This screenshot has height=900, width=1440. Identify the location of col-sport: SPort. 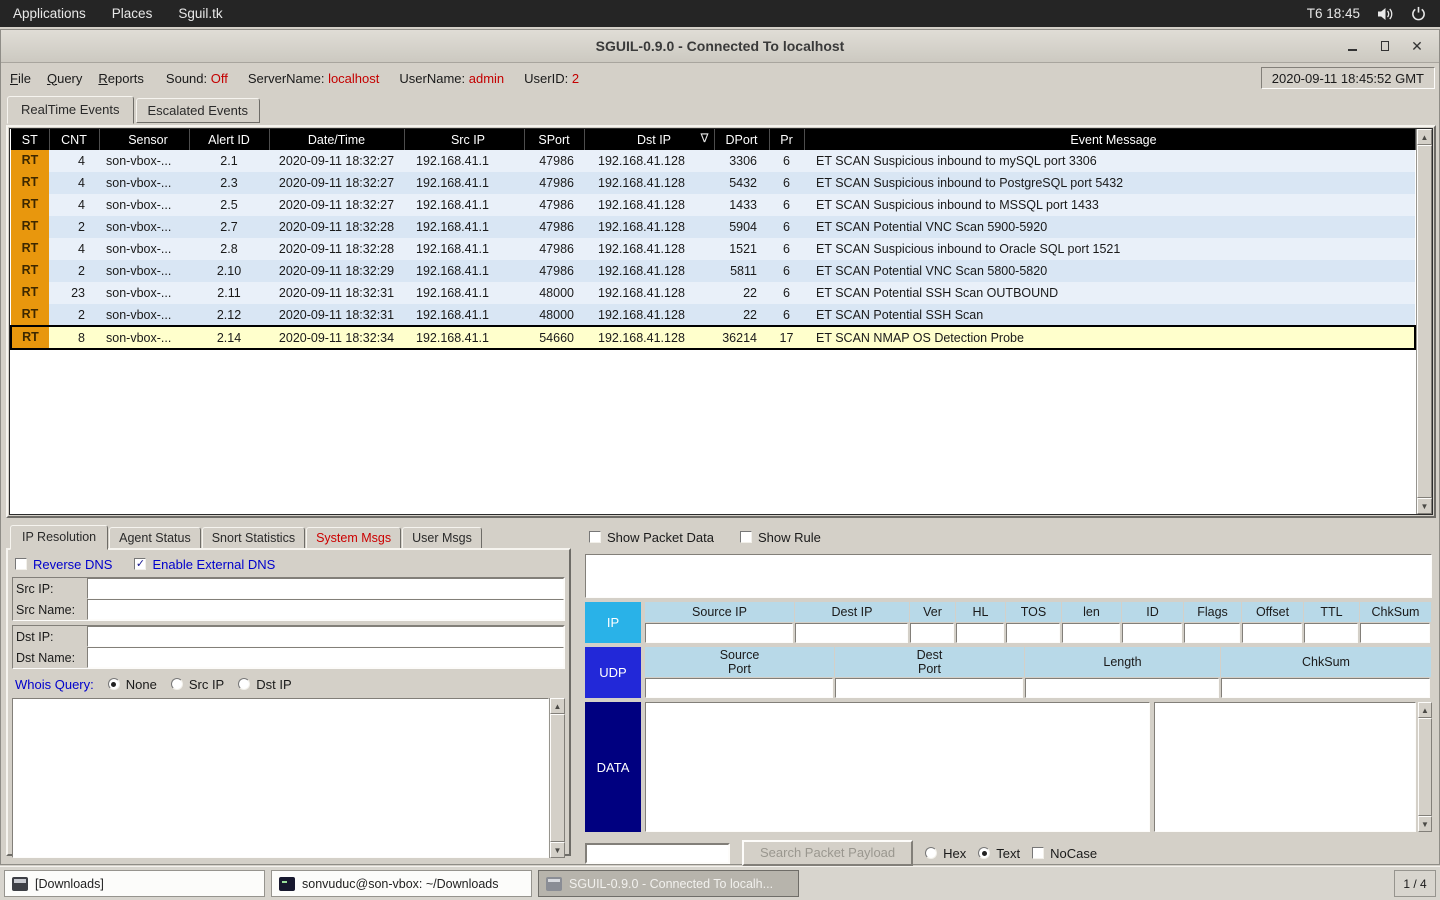
(554, 139).